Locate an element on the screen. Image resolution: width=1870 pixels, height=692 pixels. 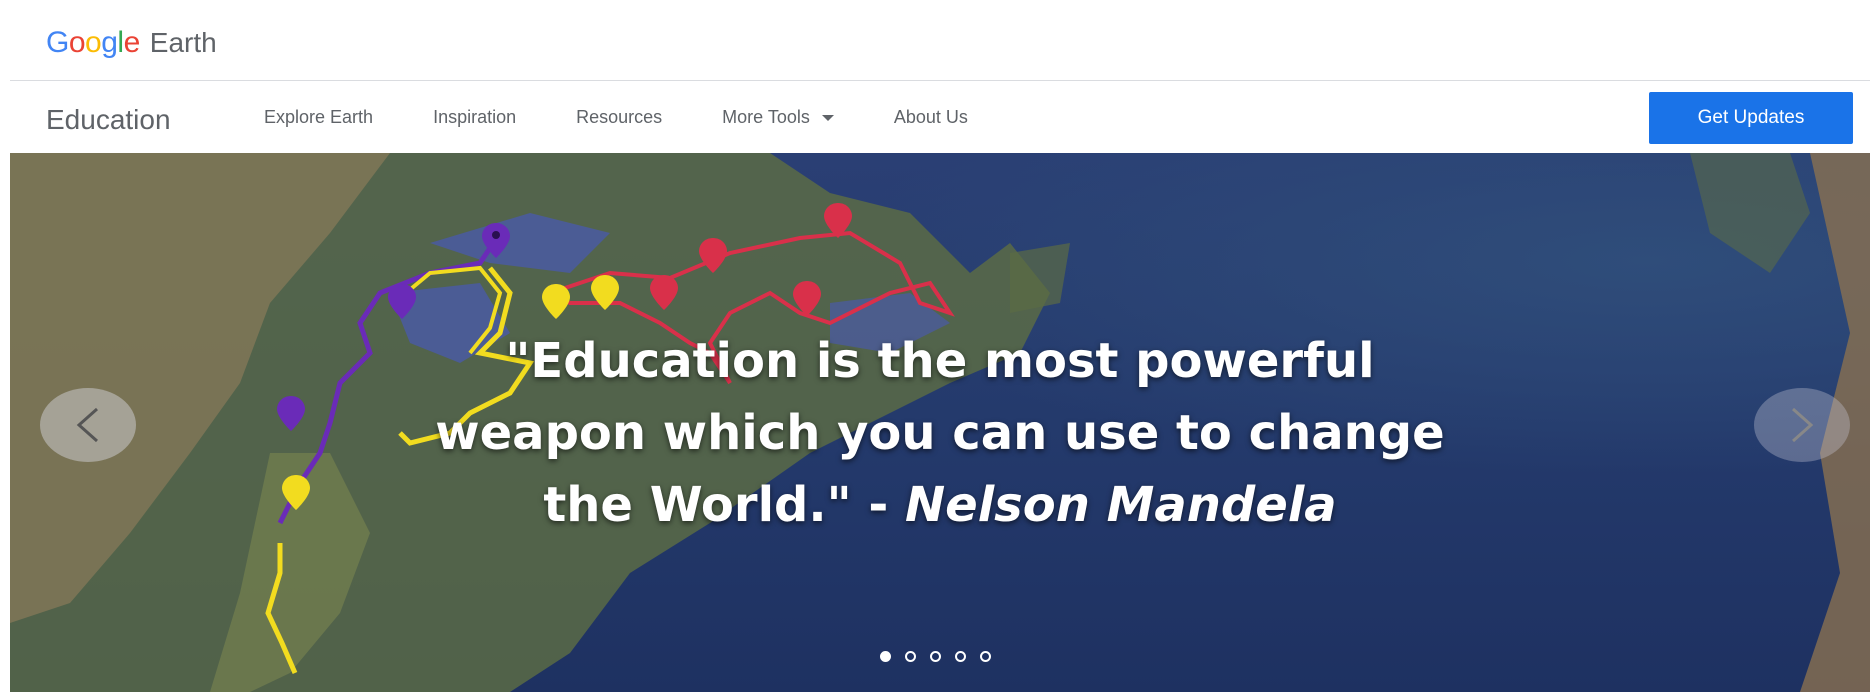
logo-letter: e is located at coordinates (132, 42).